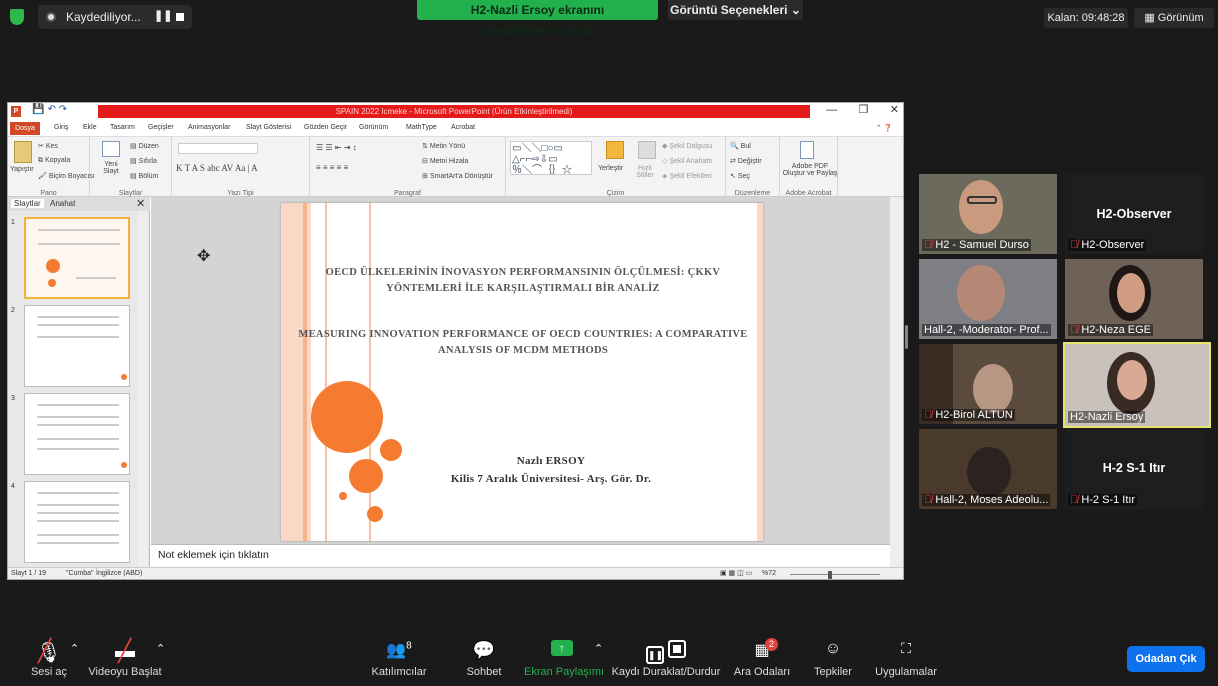 The width and height of the screenshot is (1218, 686). Describe the element at coordinates (347, 417) in the screenshot. I see `slide-circle-large` at that location.